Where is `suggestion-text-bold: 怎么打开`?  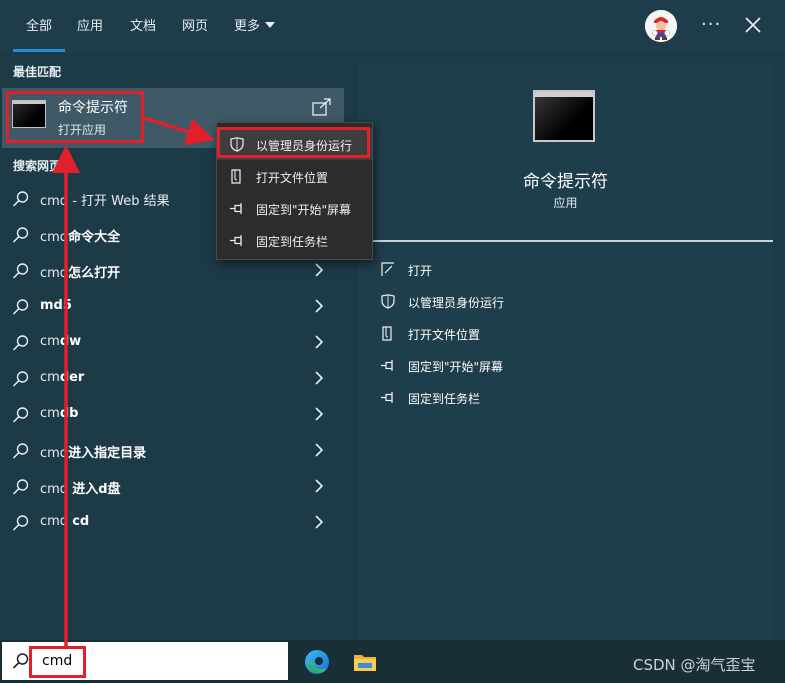 suggestion-text-bold: 怎么打开 is located at coordinates (94, 273).